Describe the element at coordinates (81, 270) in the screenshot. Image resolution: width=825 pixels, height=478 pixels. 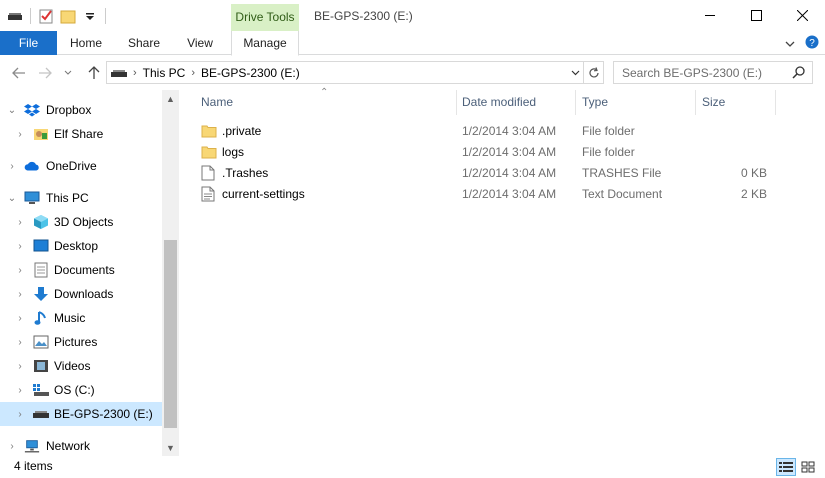
I see `nav-item-documents: › Documents` at that location.